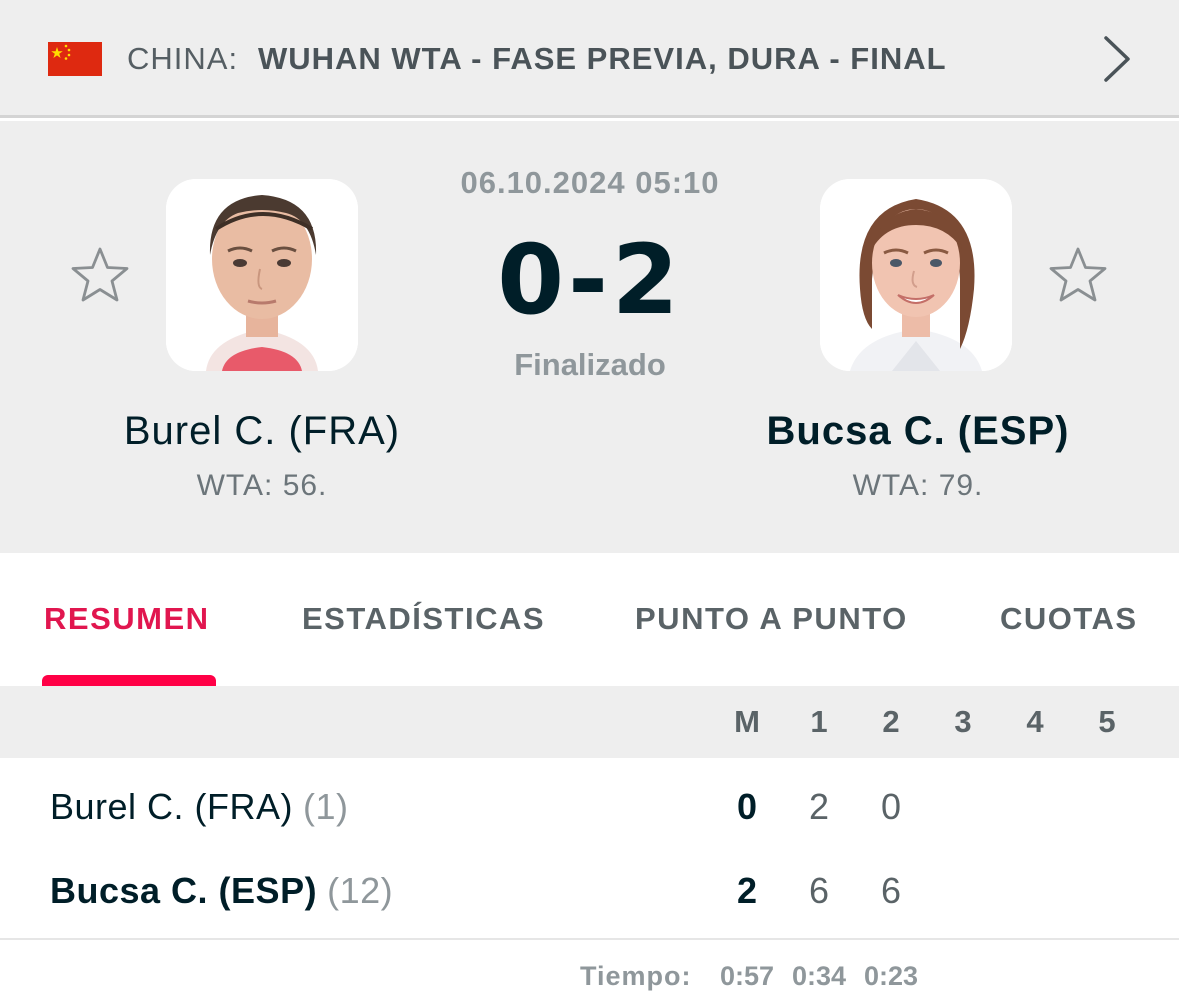 The image size is (1179, 997). Describe the element at coordinates (891, 806) in the screenshot. I see `cell-set-2: 0` at that location.